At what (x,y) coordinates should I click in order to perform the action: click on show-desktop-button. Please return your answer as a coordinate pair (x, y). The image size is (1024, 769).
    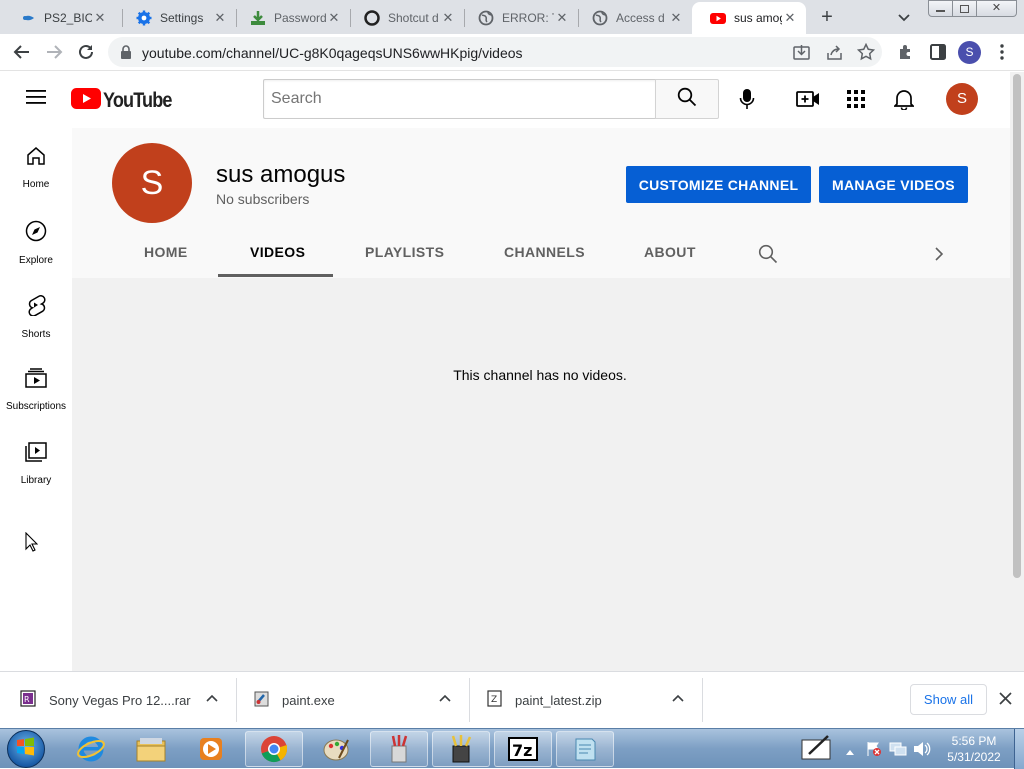
    Looking at the image, I should click on (1019, 749).